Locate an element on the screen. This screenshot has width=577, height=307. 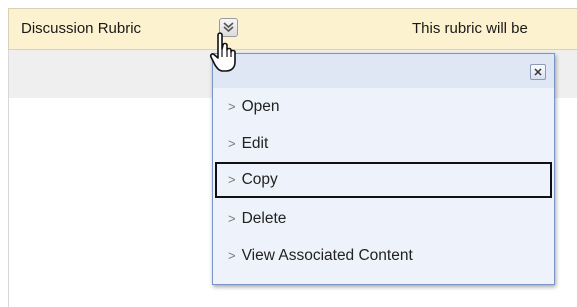
menu-close-button is located at coordinates (538, 72).